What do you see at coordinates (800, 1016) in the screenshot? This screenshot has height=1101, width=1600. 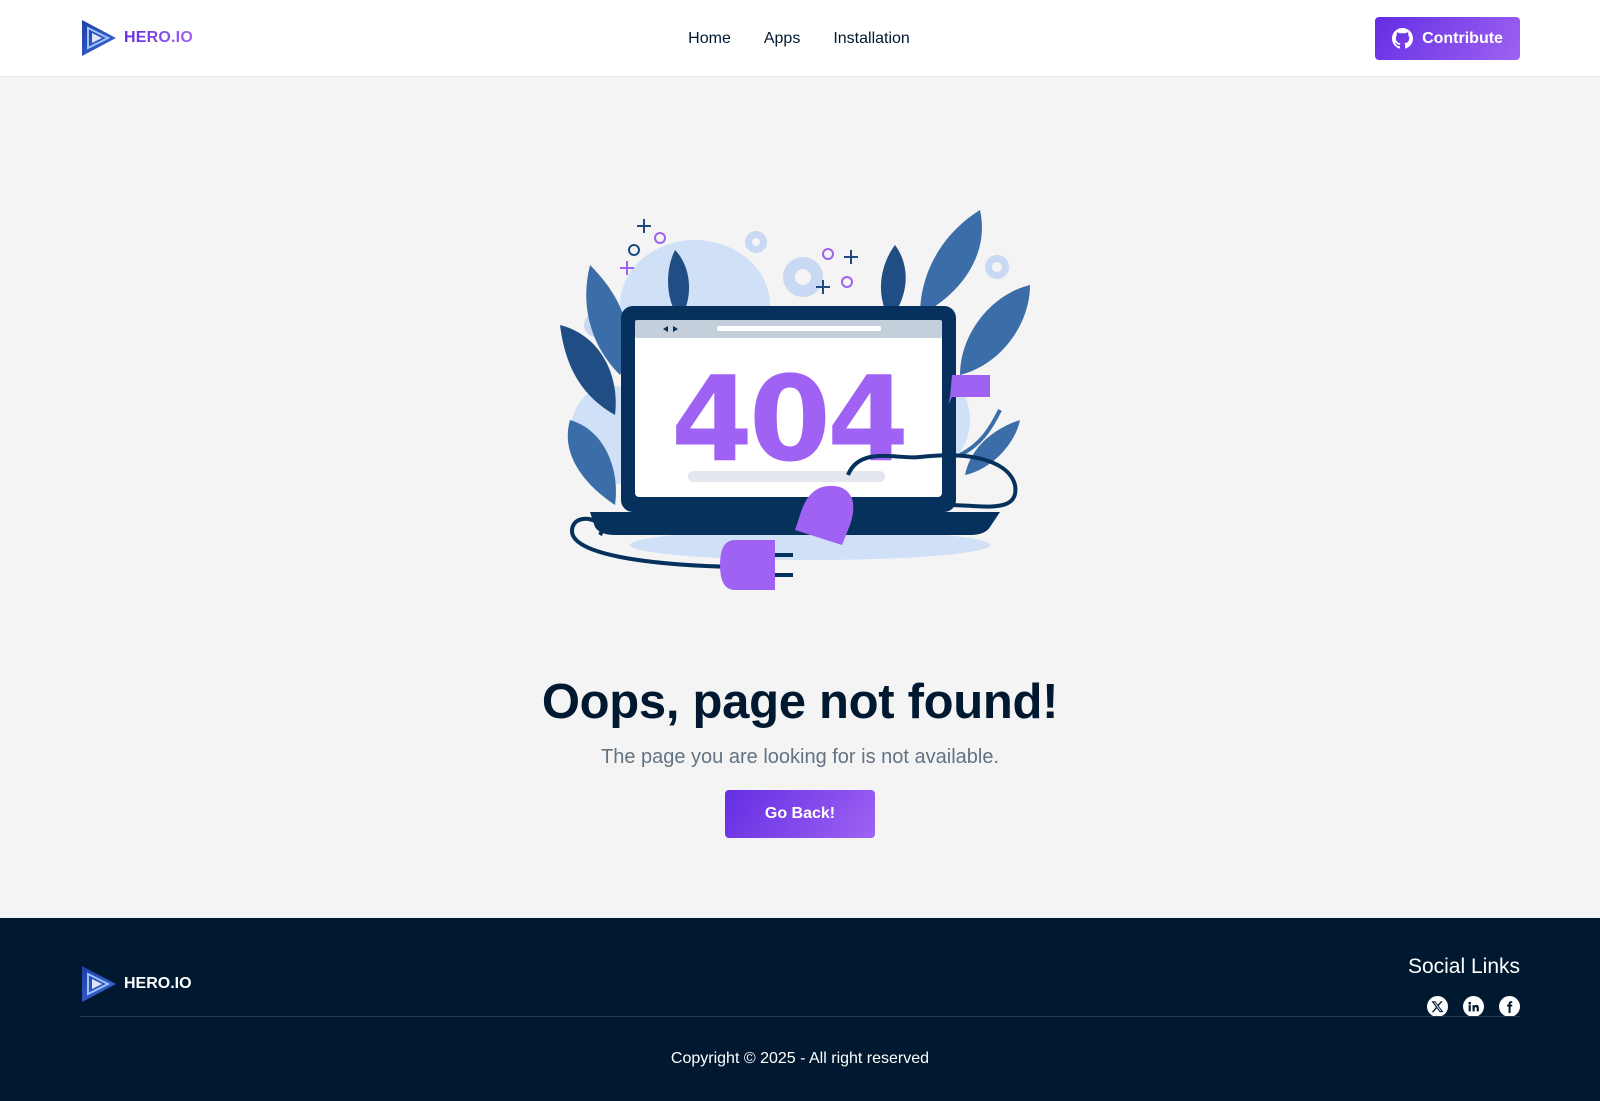 I see `footer-divider` at bounding box center [800, 1016].